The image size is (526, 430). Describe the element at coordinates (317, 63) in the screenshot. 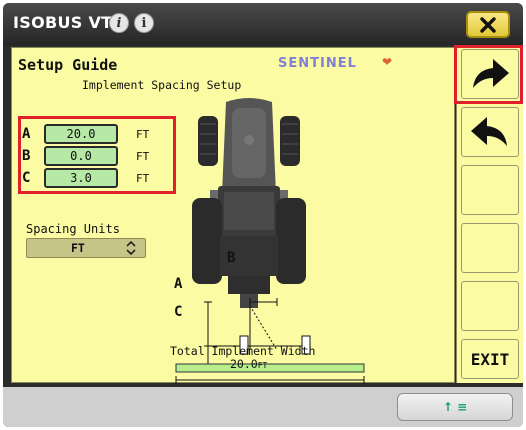

I see `brand-logo: SENTINEL` at that location.